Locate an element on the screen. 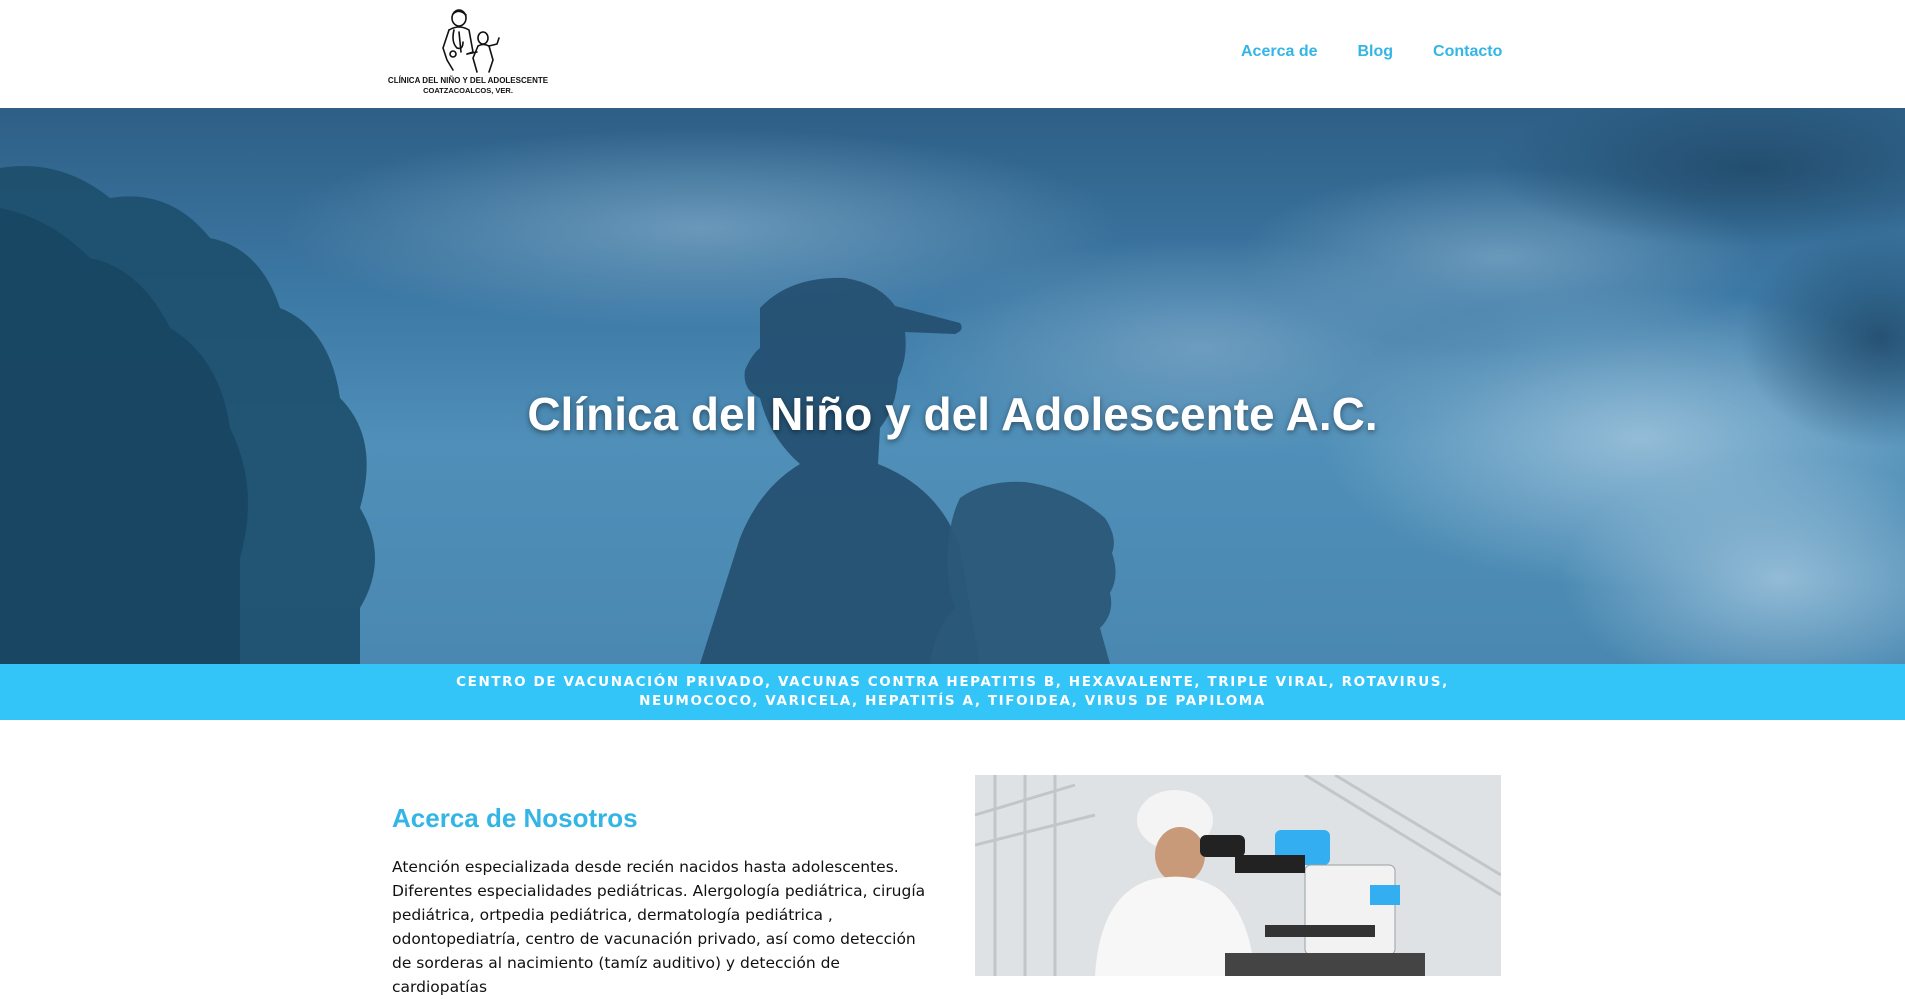  hero-title: Clínica del Niño y del Adolescente A.C. is located at coordinates (952, 413).